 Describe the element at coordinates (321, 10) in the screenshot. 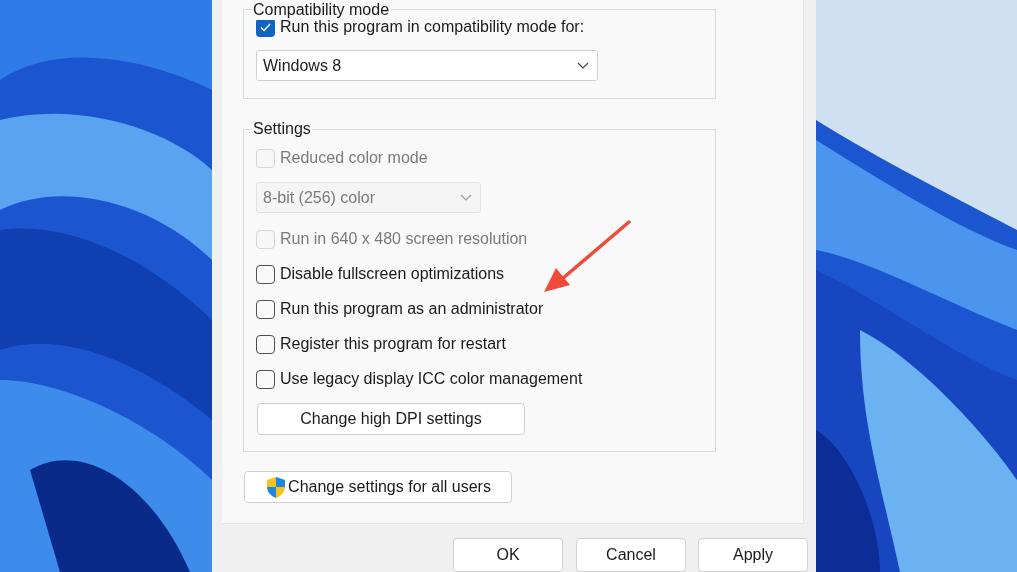

I see `group-title: Compatibility mode` at that location.